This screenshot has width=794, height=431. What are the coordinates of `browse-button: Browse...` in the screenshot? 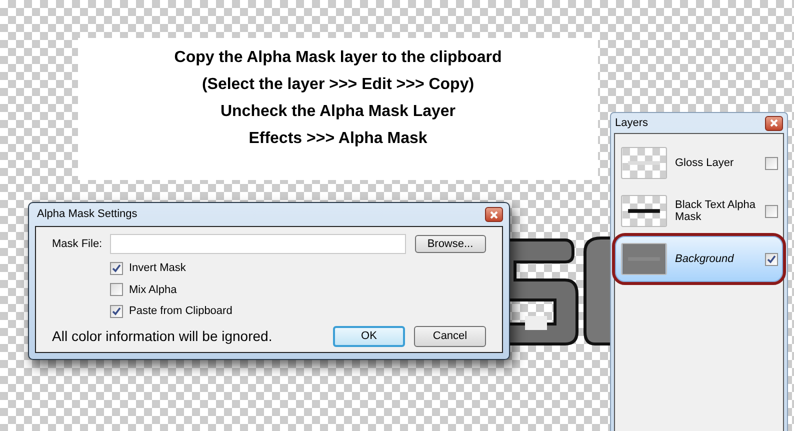 It's located at (450, 244).